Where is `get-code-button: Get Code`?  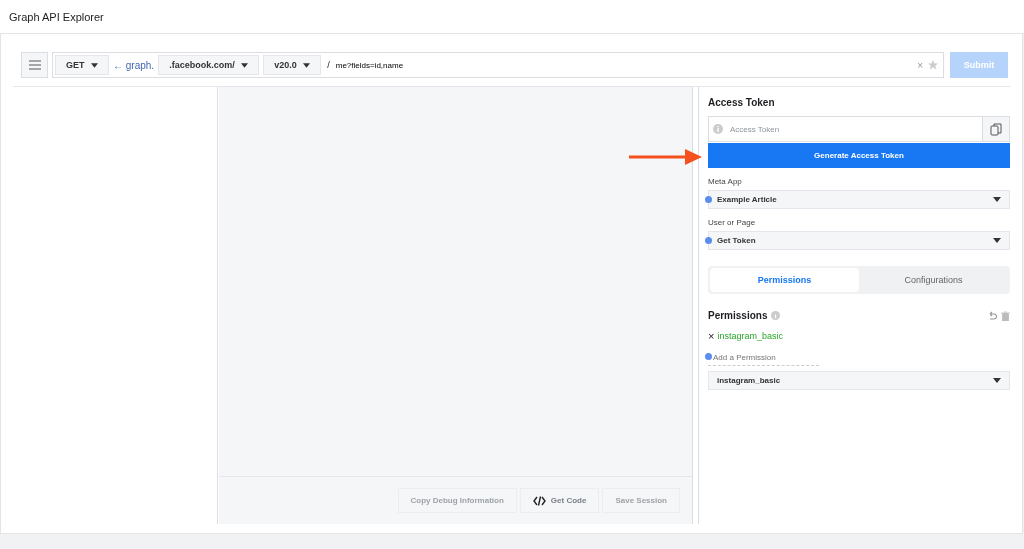 get-code-button: Get Code is located at coordinates (559, 500).